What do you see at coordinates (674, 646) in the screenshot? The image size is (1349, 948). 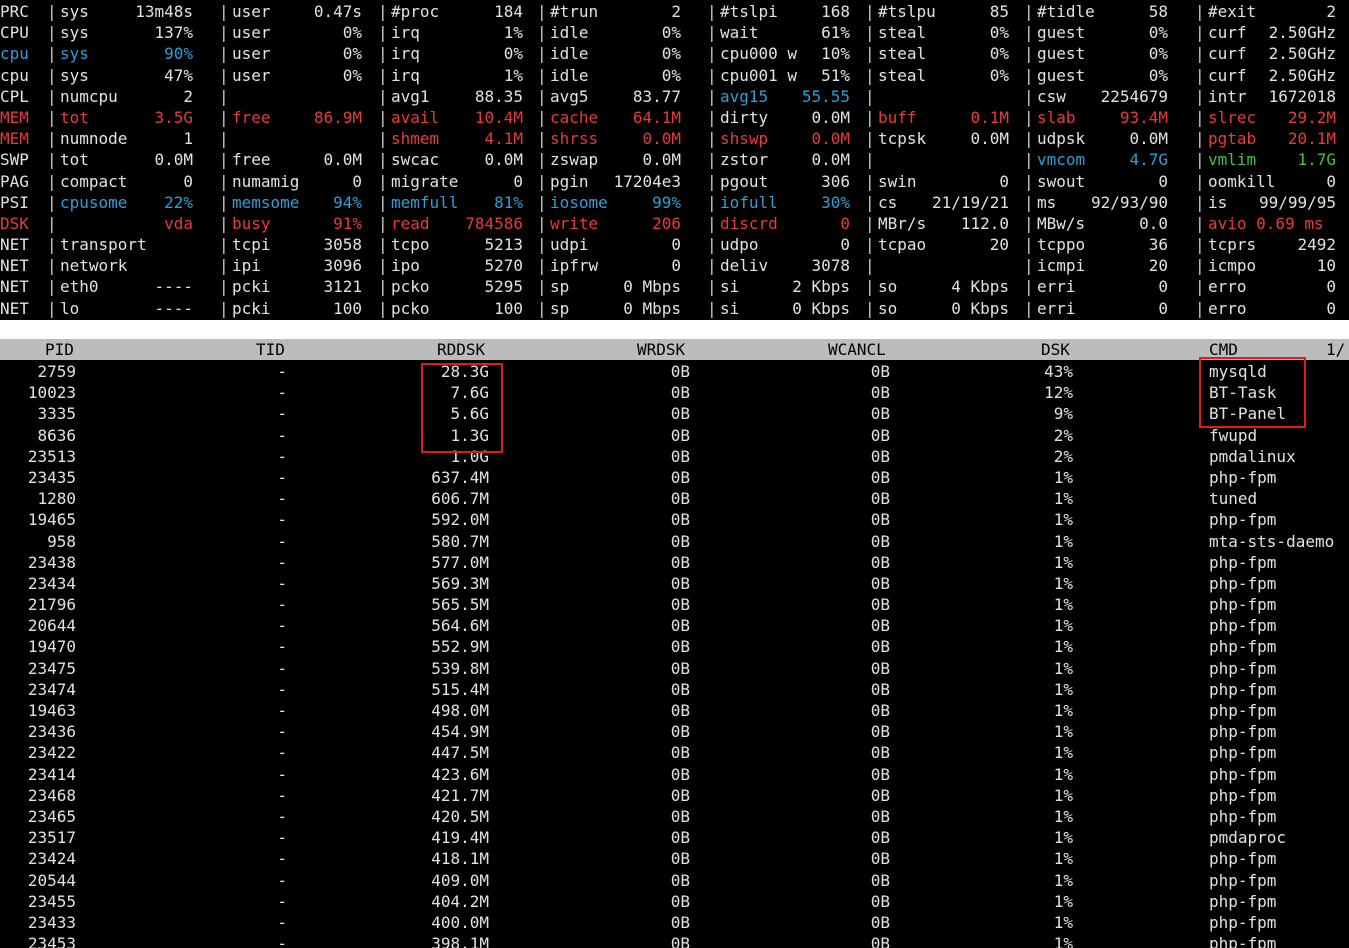 I see `process-row: 19470 - 552.9M 0B 0B 1% php-fpm` at bounding box center [674, 646].